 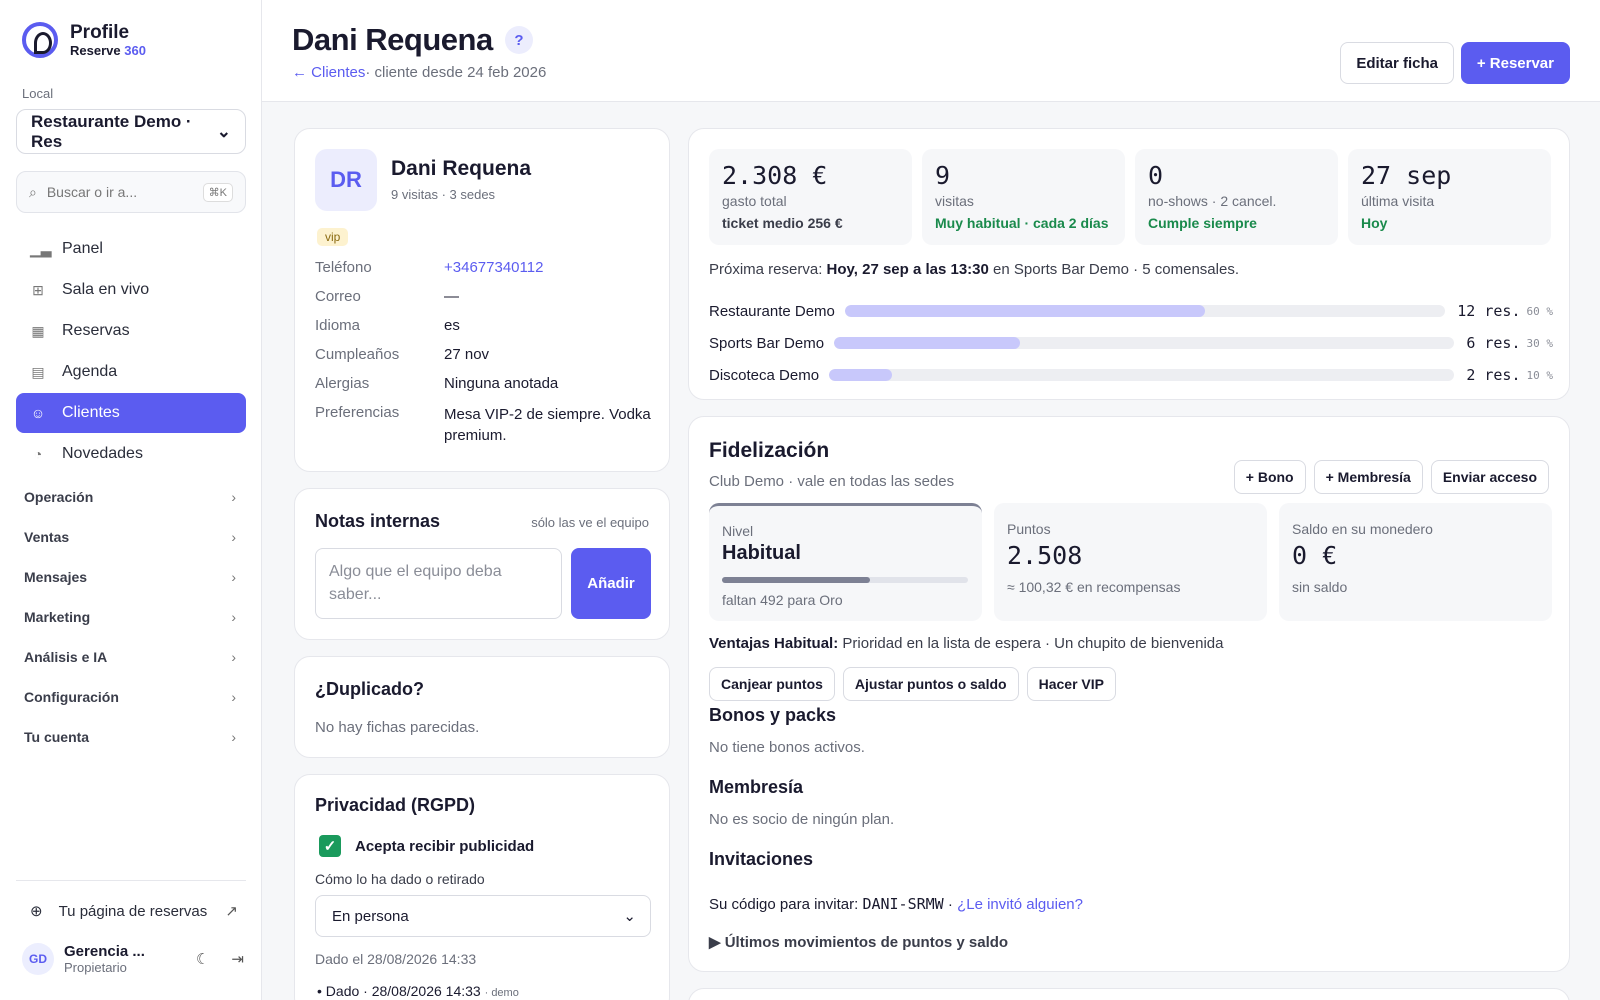 I want to click on logout-icon: ⇥, so click(x=237, y=959).